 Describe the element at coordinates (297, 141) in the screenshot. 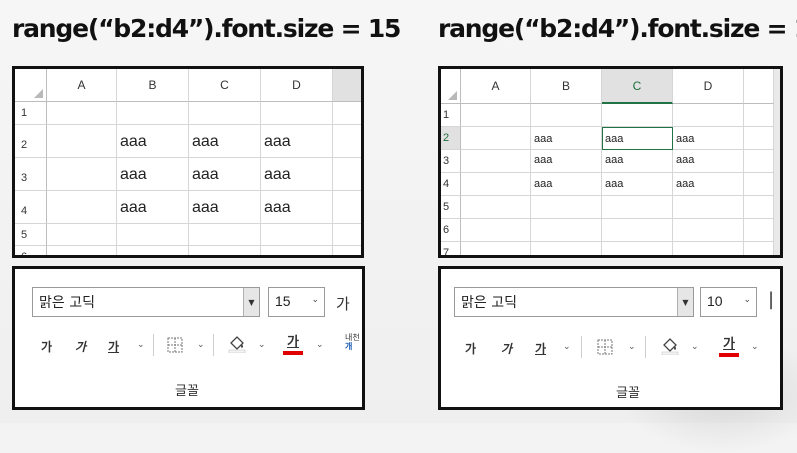

I see `cell-d2: aaa` at that location.